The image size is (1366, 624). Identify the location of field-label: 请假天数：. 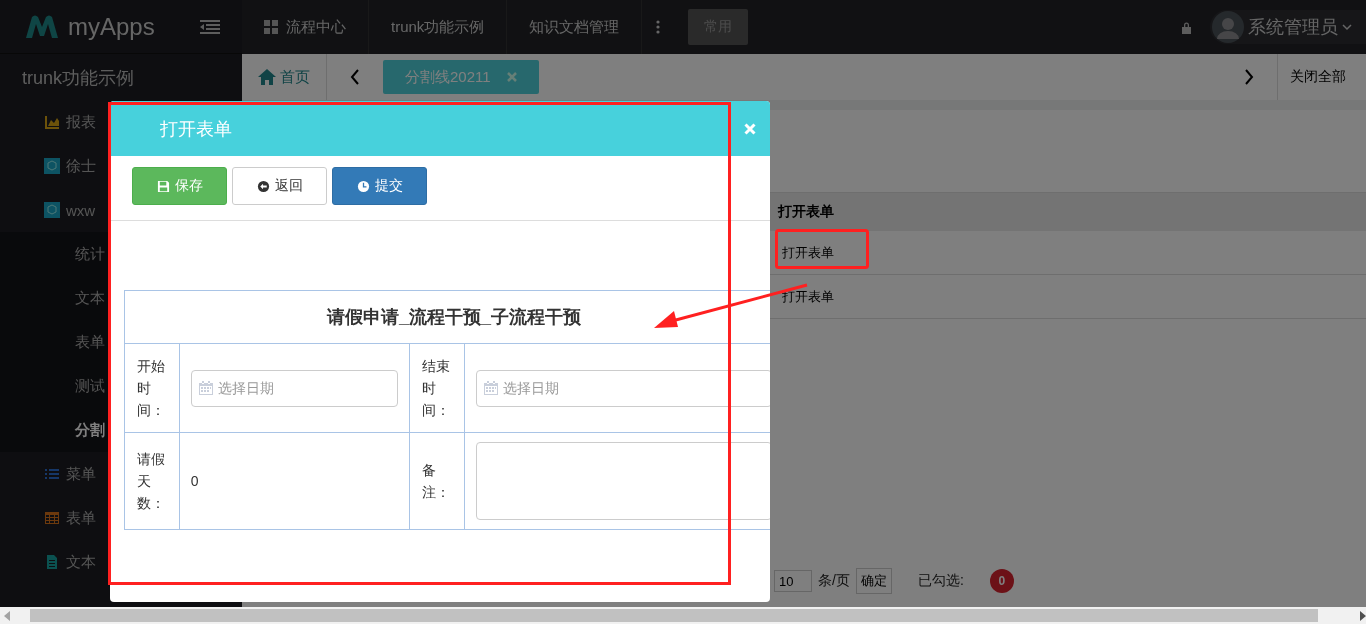
(151, 481).